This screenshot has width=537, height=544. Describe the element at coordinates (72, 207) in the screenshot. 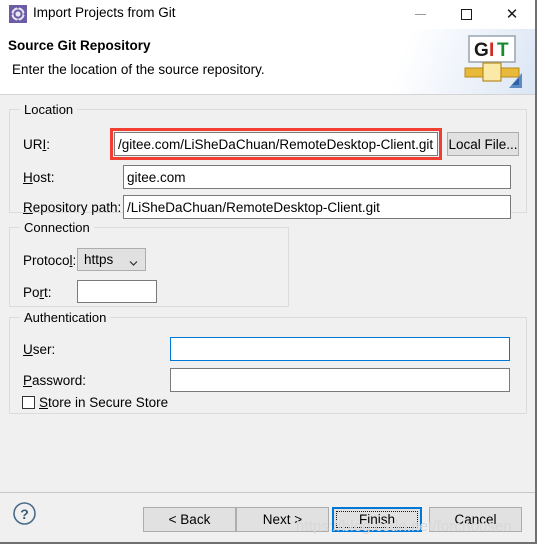

I see `repository-path-label: Repository path:` at that location.